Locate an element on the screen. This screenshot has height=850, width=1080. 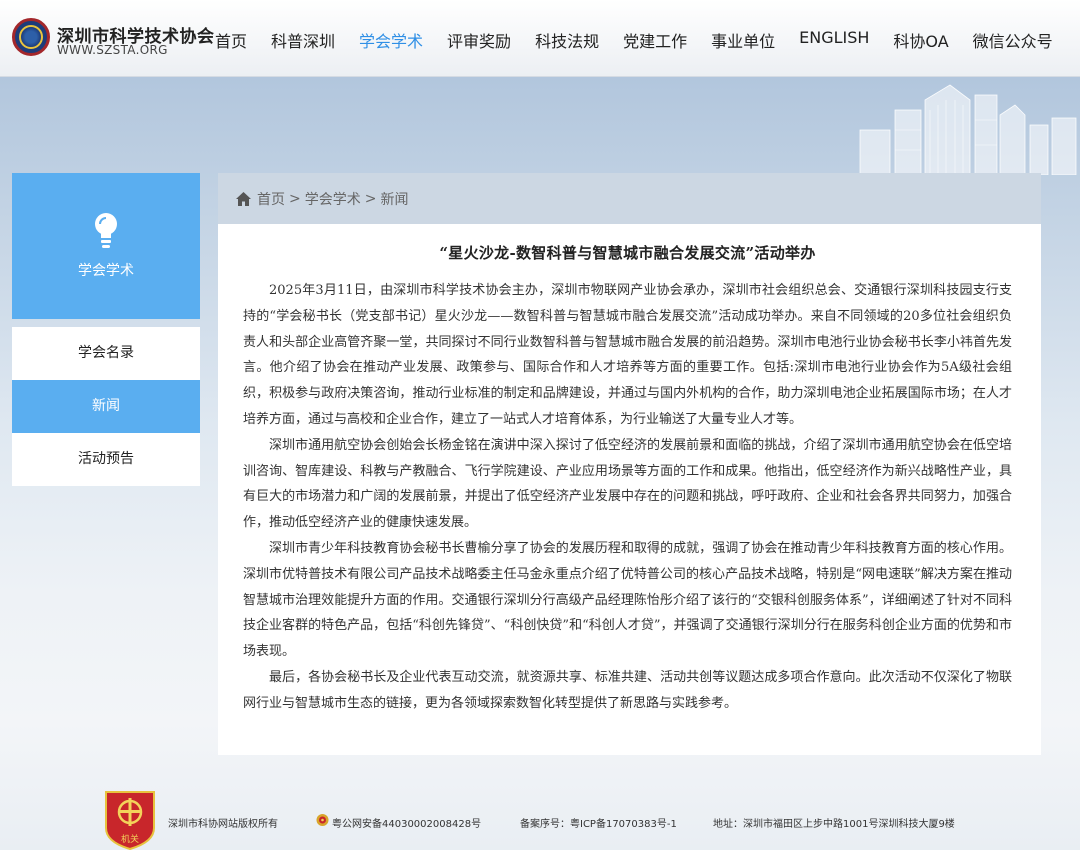
article-title: “星火沙龙-数智科普与智慧城市融合发展交流”活动举办 is located at coordinates (627, 253).